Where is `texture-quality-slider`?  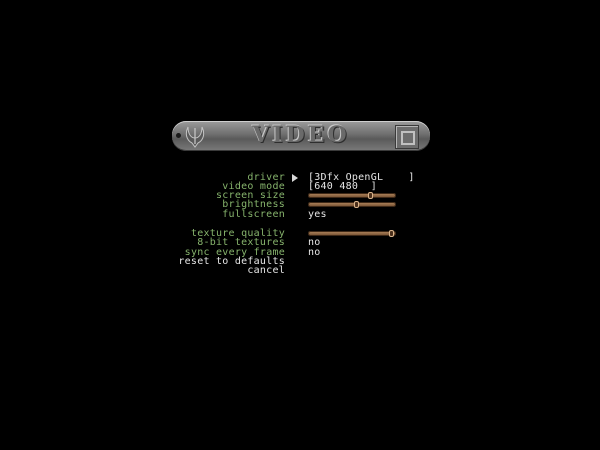
texture-quality-slider is located at coordinates (352, 233).